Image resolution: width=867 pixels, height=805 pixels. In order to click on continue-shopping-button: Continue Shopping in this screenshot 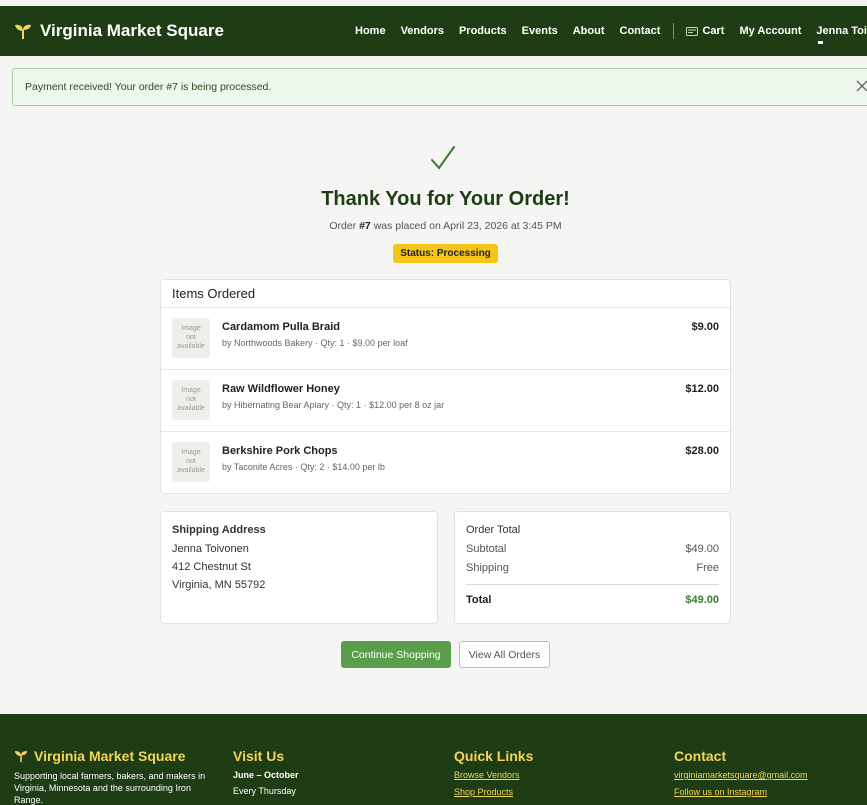, I will do `click(396, 654)`.